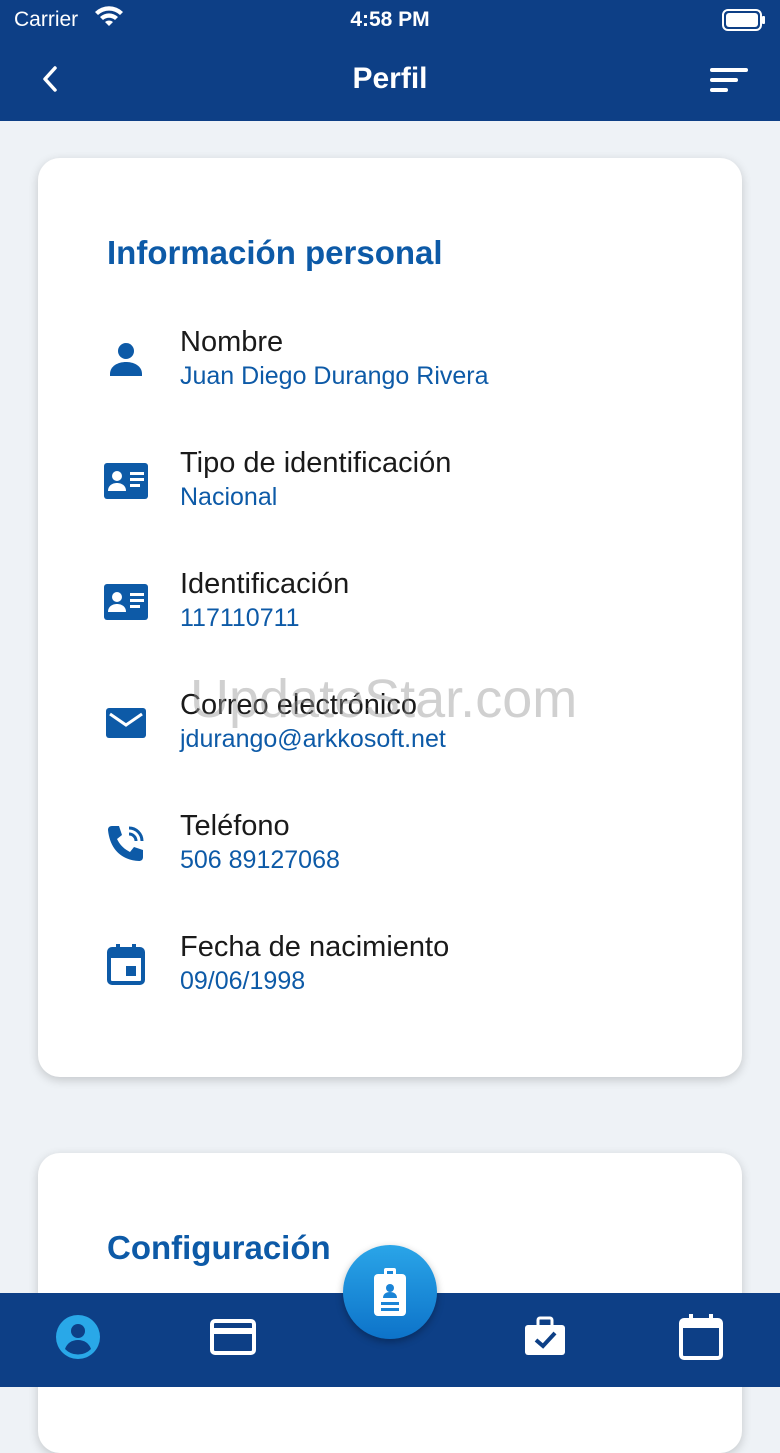 The width and height of the screenshot is (780, 1453). I want to click on row-value: 117110711, so click(240, 618).